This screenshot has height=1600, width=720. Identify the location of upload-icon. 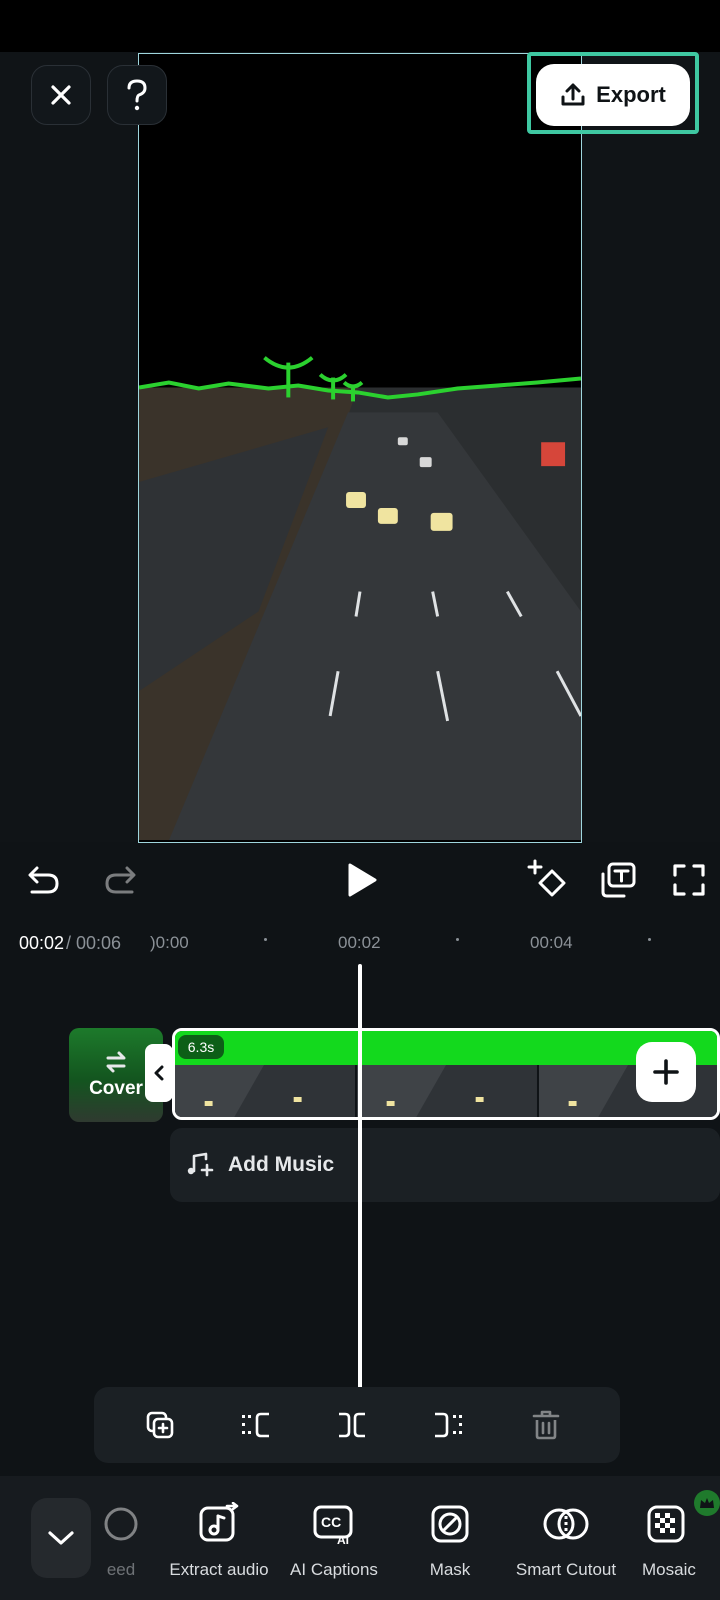
(573, 94).